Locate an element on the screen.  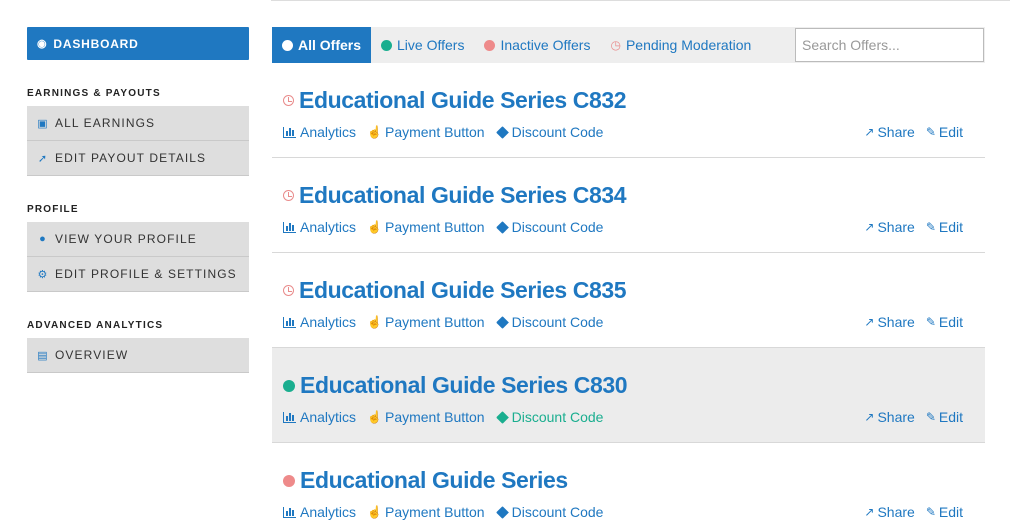
sidebar-item-all-earnings: ▣ ALL EARNINGS is located at coordinates (138, 123).